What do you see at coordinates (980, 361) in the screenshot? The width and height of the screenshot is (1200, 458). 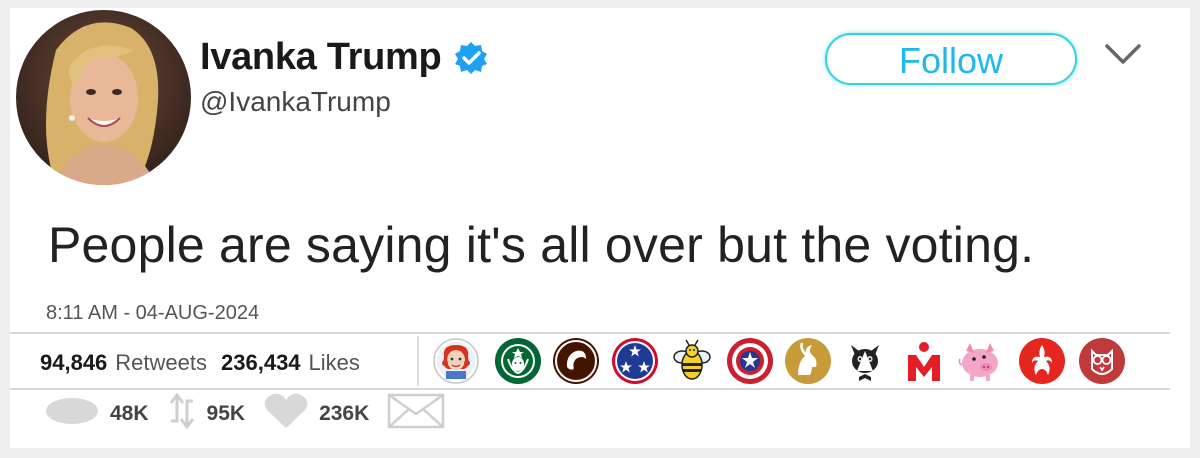 I see `pig-badge-icon` at bounding box center [980, 361].